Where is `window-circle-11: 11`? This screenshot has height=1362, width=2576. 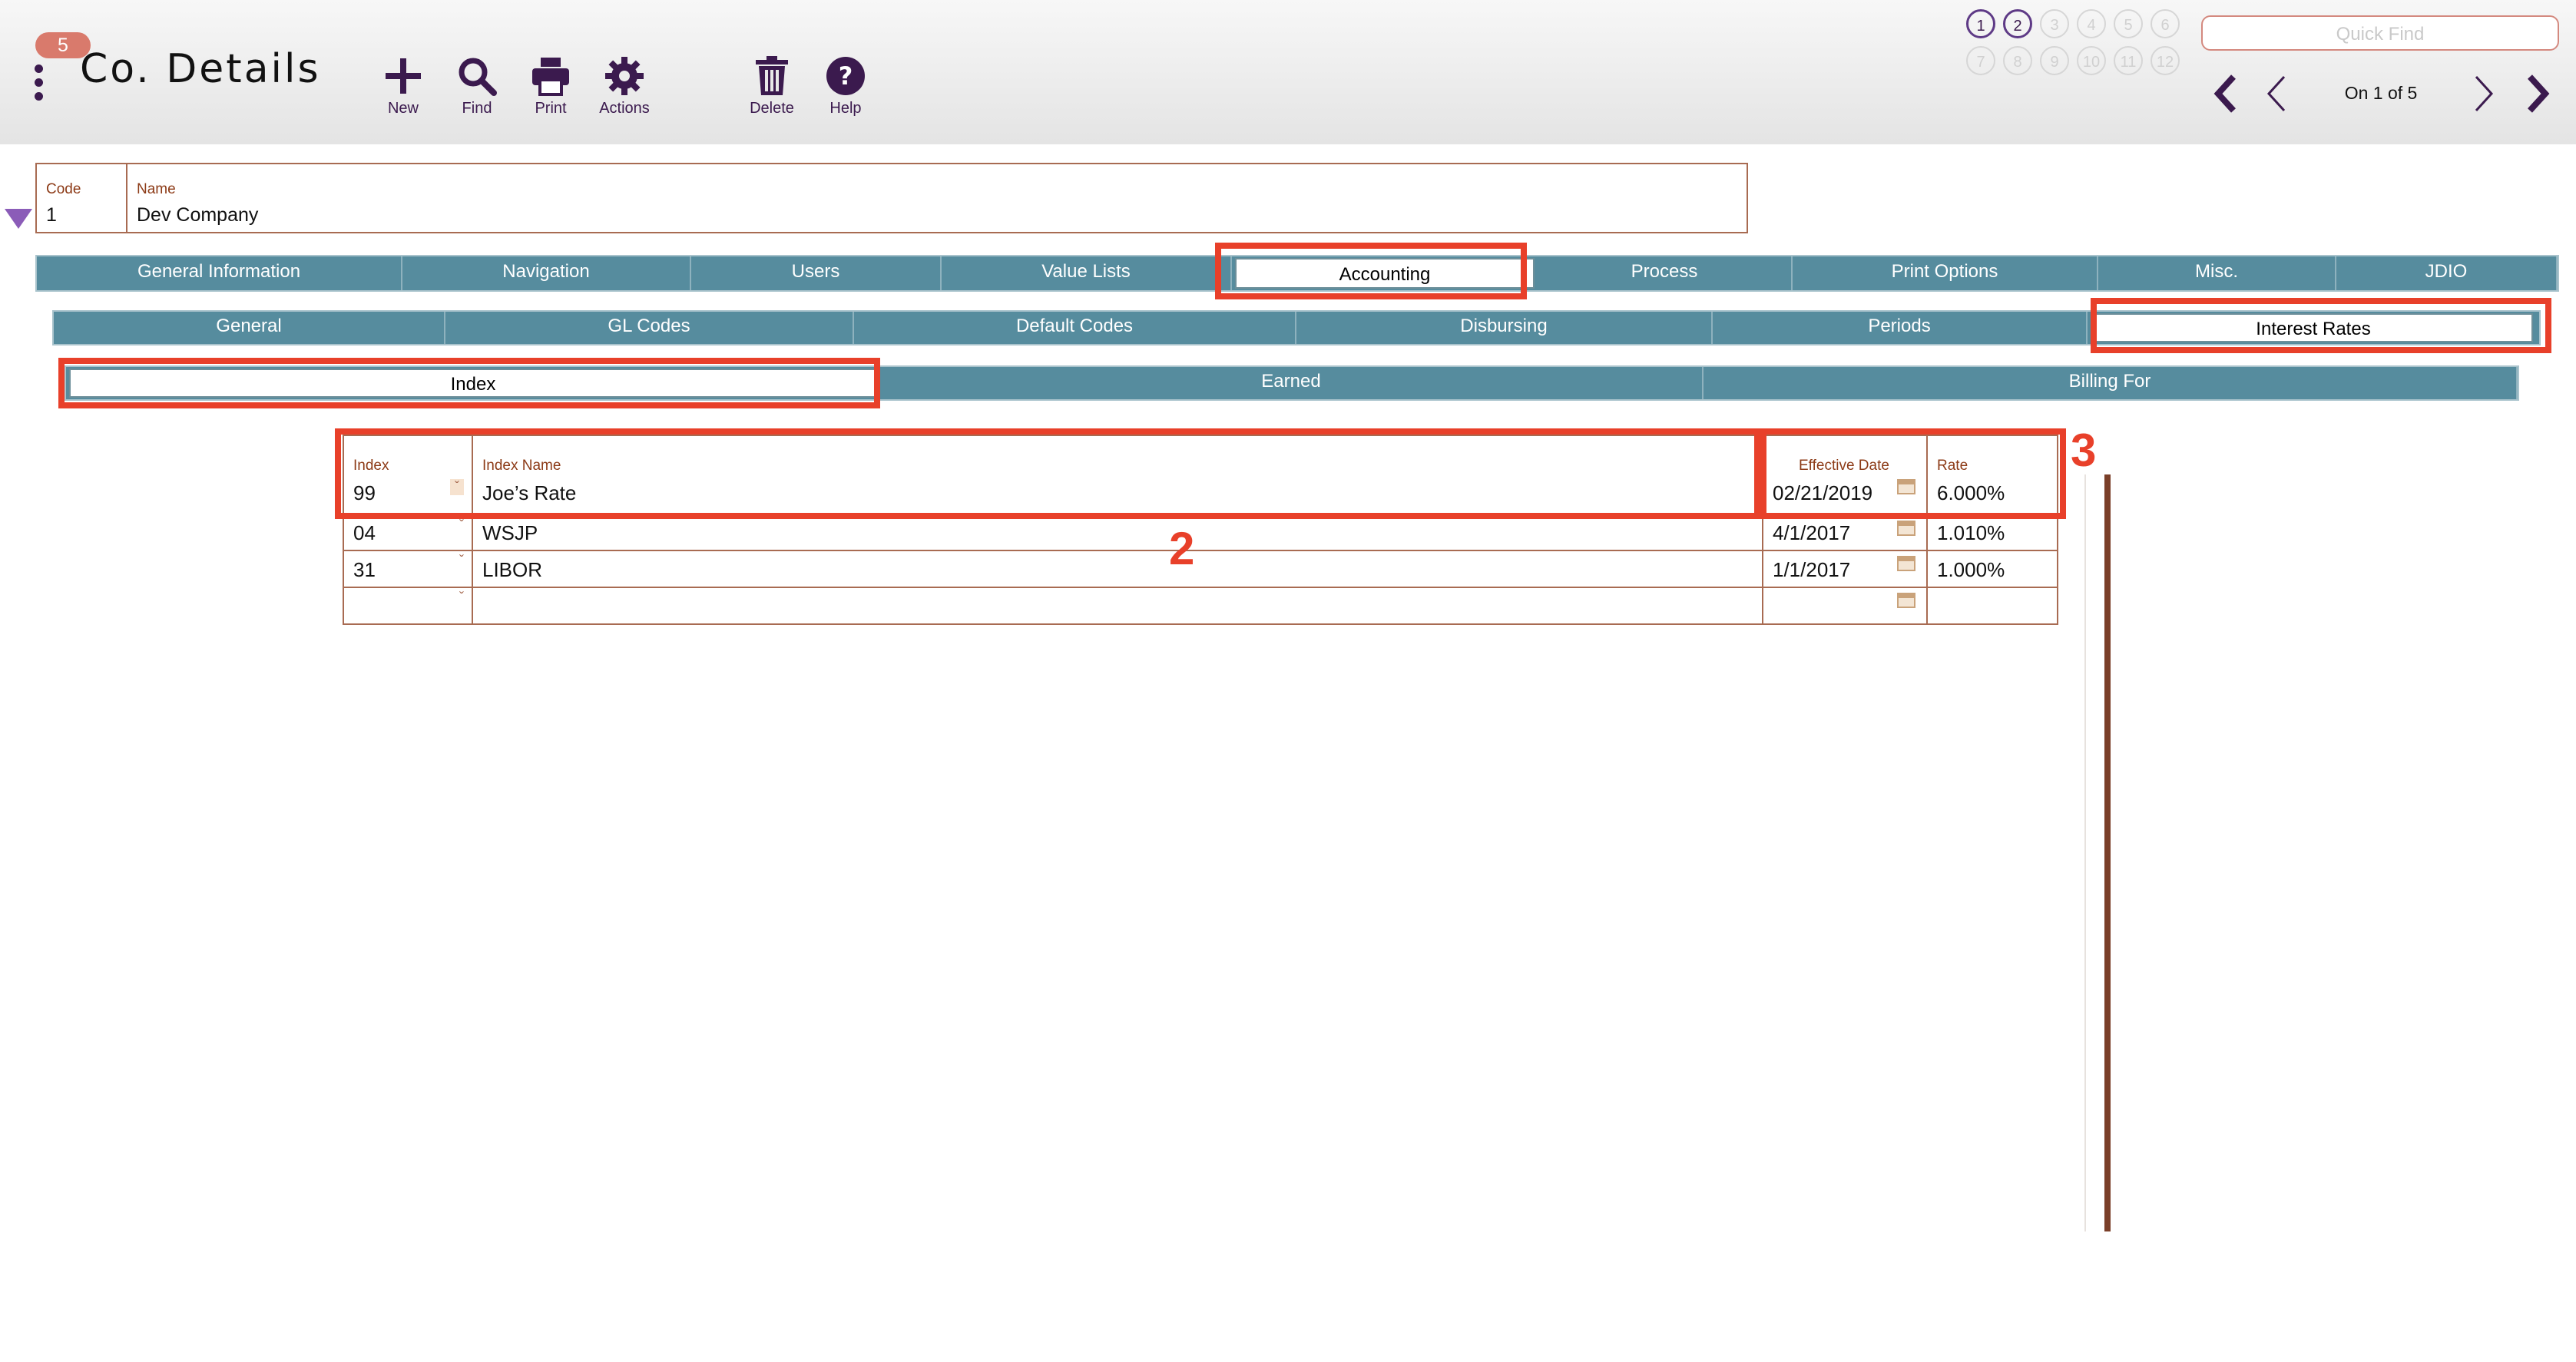
window-circle-11: 11 is located at coordinates (2128, 60).